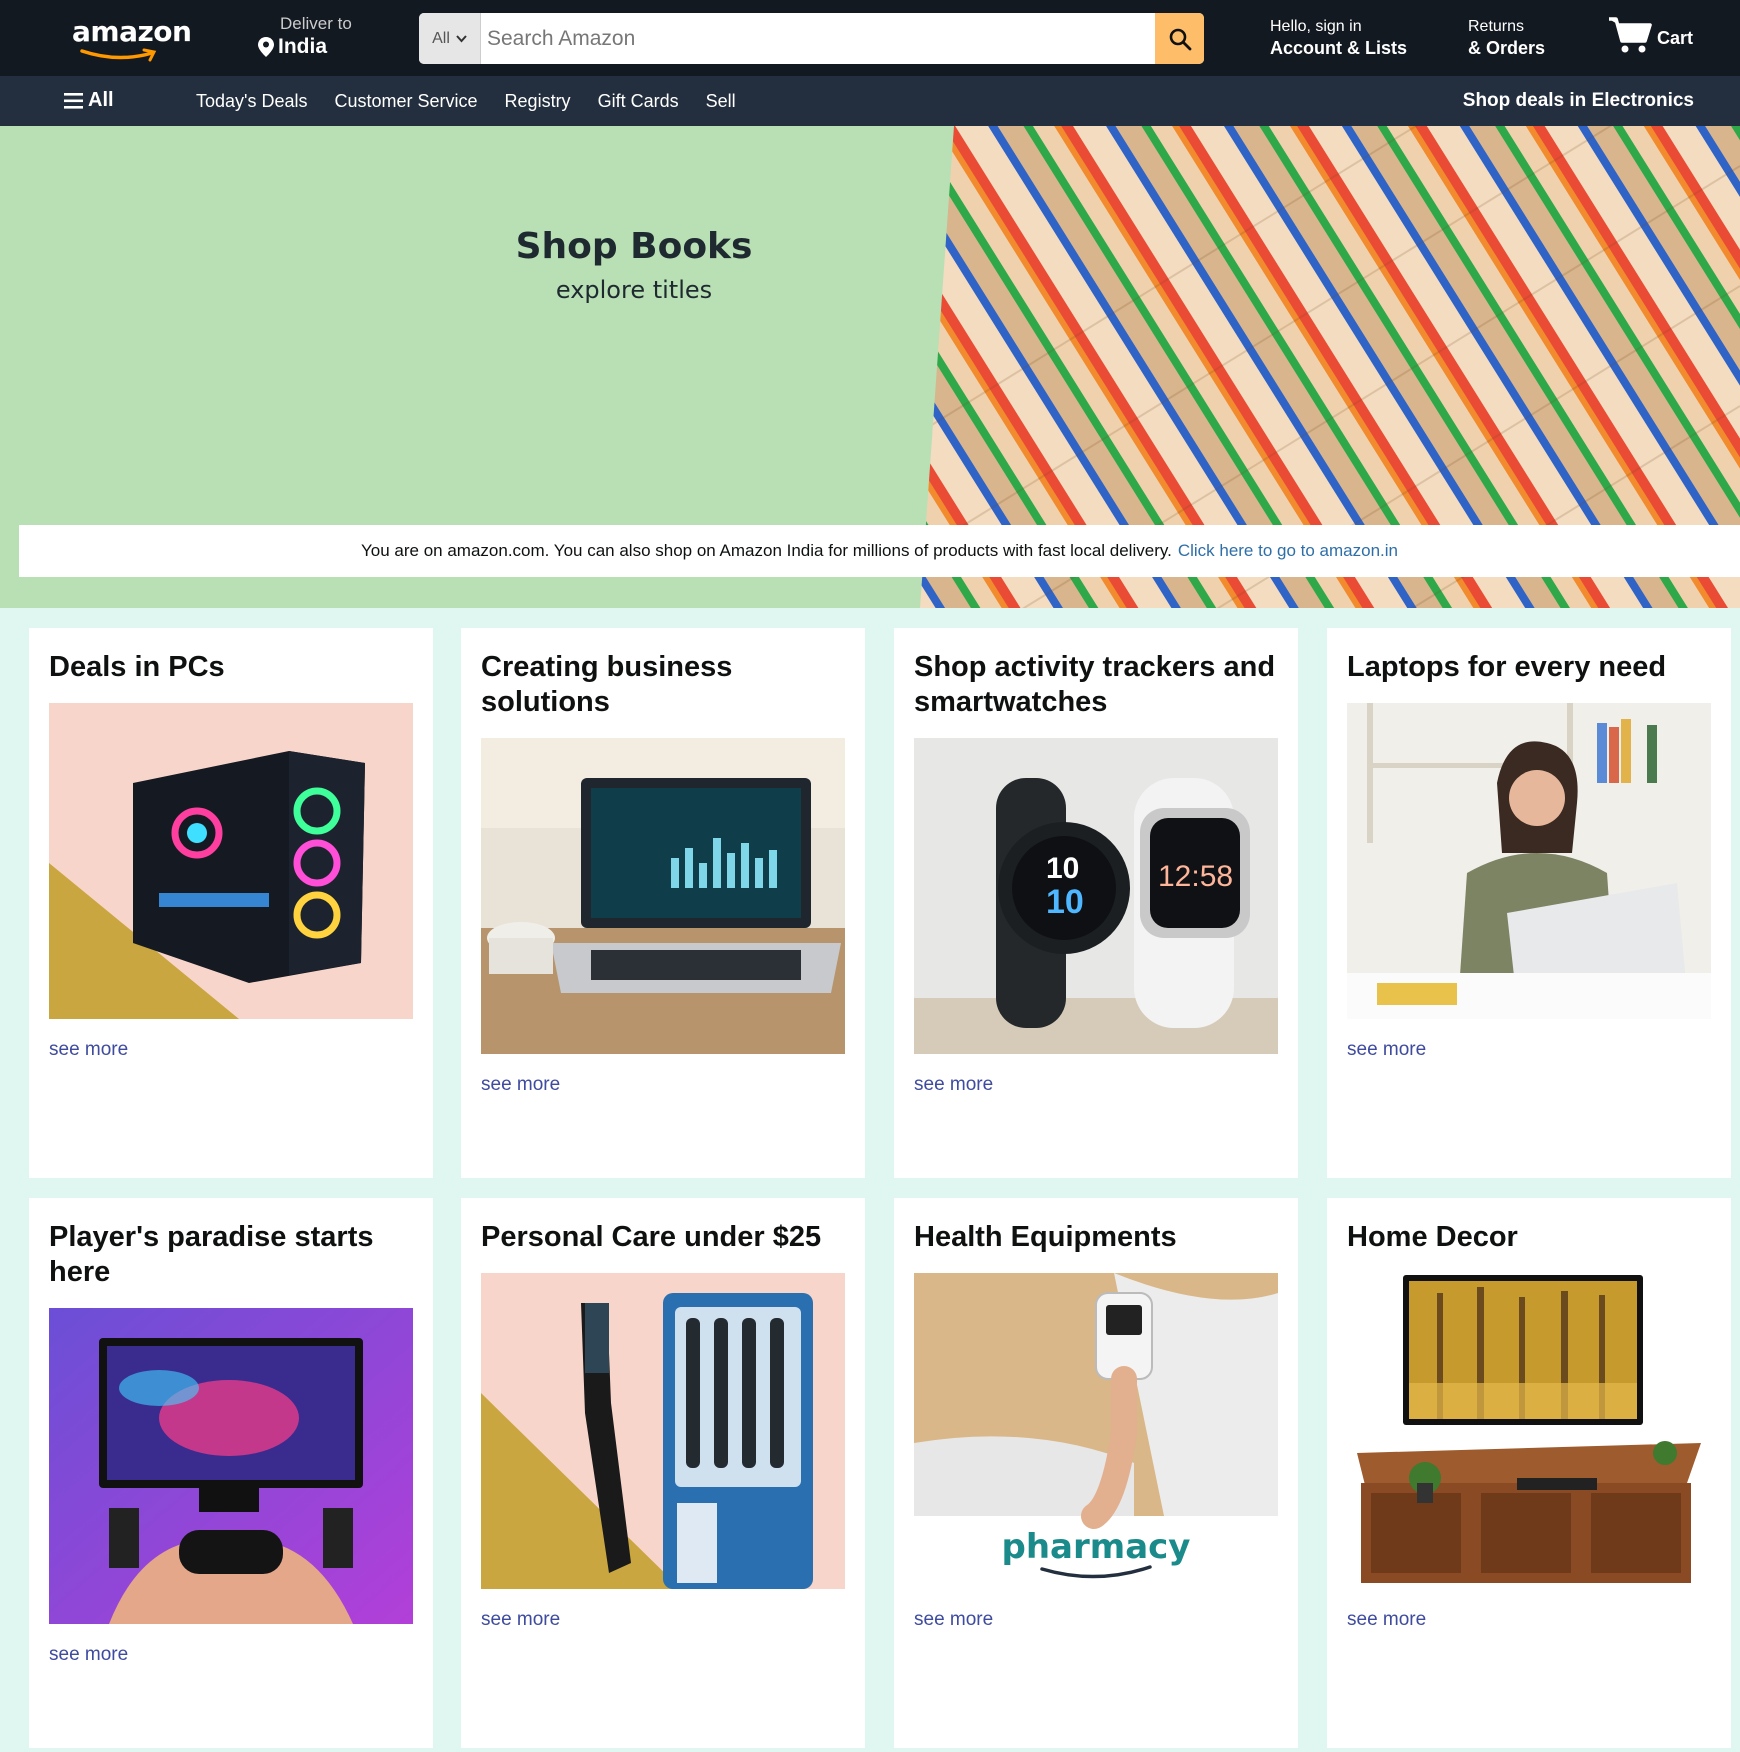 The image size is (1740, 1752). I want to click on search-category-select: All, so click(450, 38).